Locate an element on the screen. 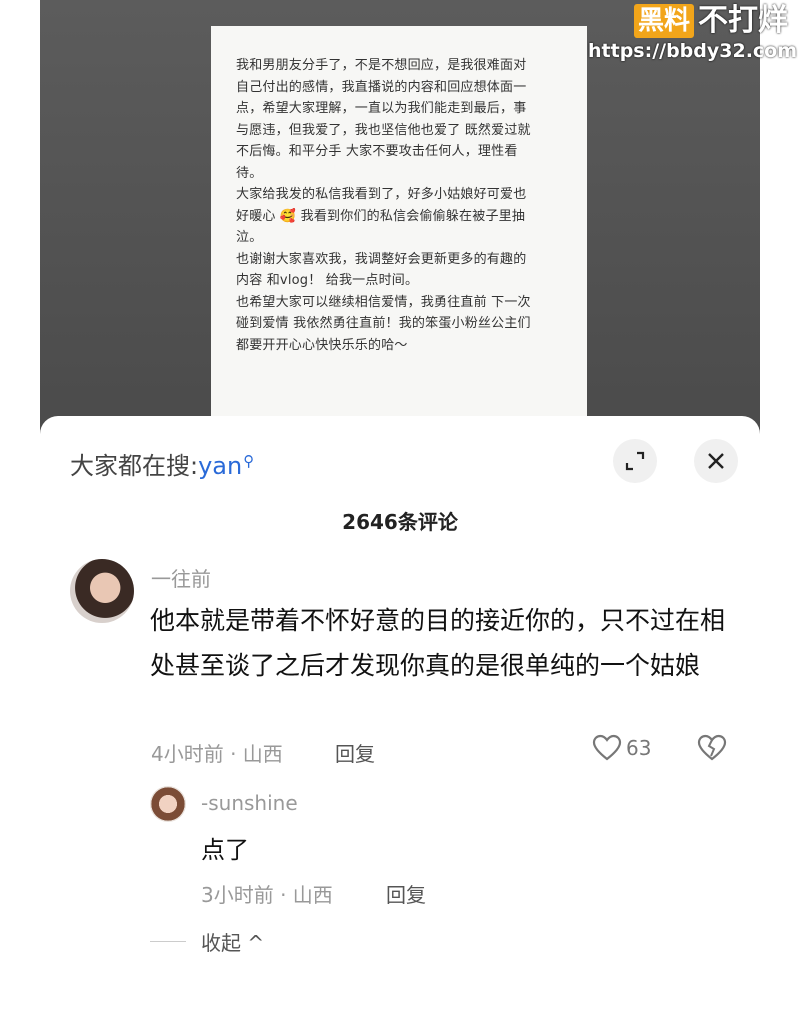 Image resolution: width=800 pixels, height=1016 pixels. reply-avatar is located at coordinates (168, 804).